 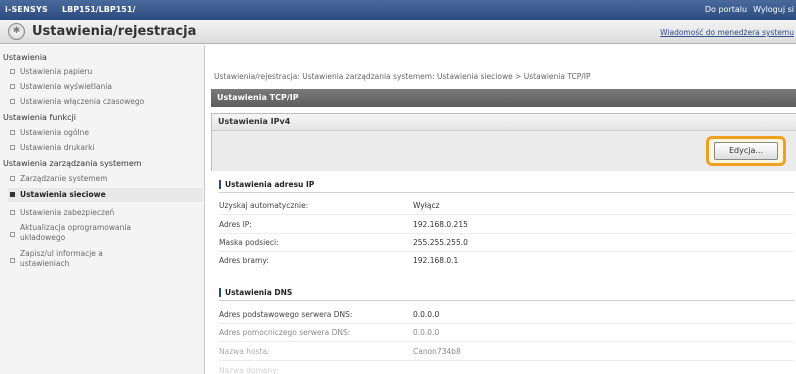 I want to click on mail-to-admin-link: Wiadomość do menedżera systemu, so click(x=727, y=32).